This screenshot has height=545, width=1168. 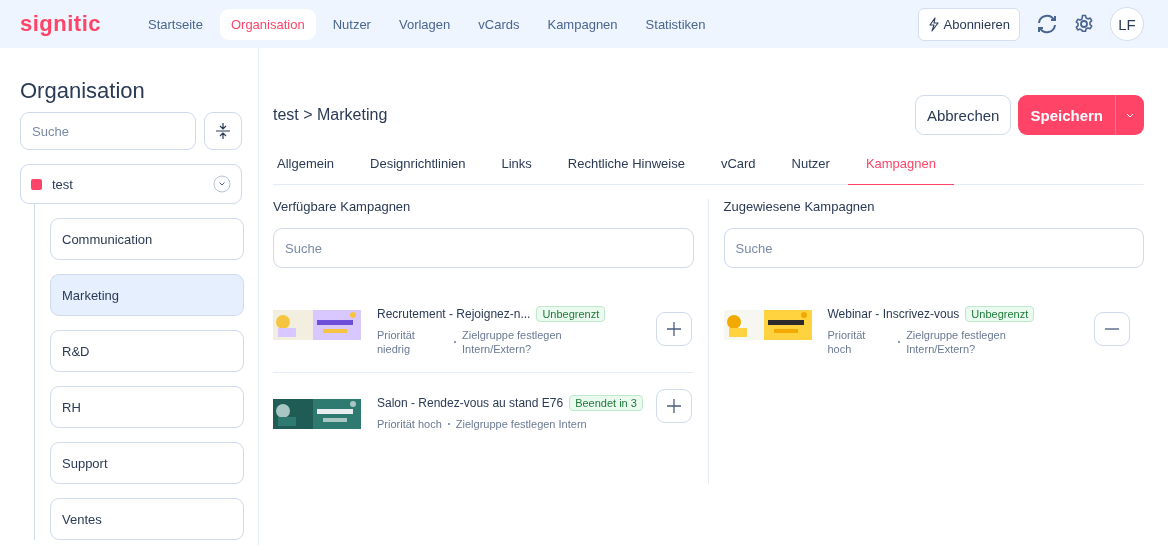 I want to click on tree-item: test, so click(x=131, y=184).